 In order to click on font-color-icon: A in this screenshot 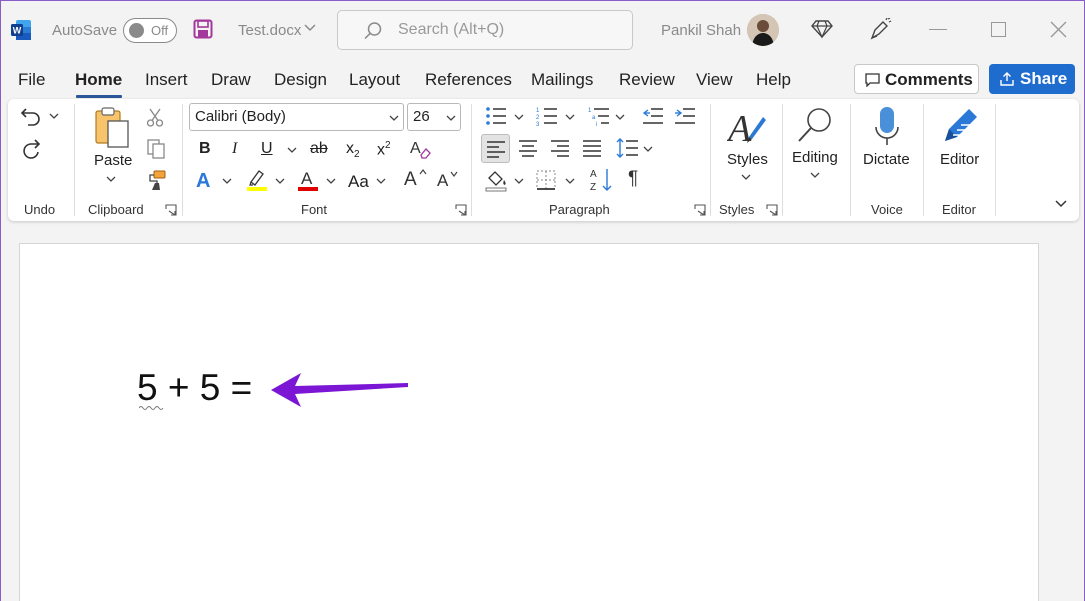, I will do `click(308, 180)`.